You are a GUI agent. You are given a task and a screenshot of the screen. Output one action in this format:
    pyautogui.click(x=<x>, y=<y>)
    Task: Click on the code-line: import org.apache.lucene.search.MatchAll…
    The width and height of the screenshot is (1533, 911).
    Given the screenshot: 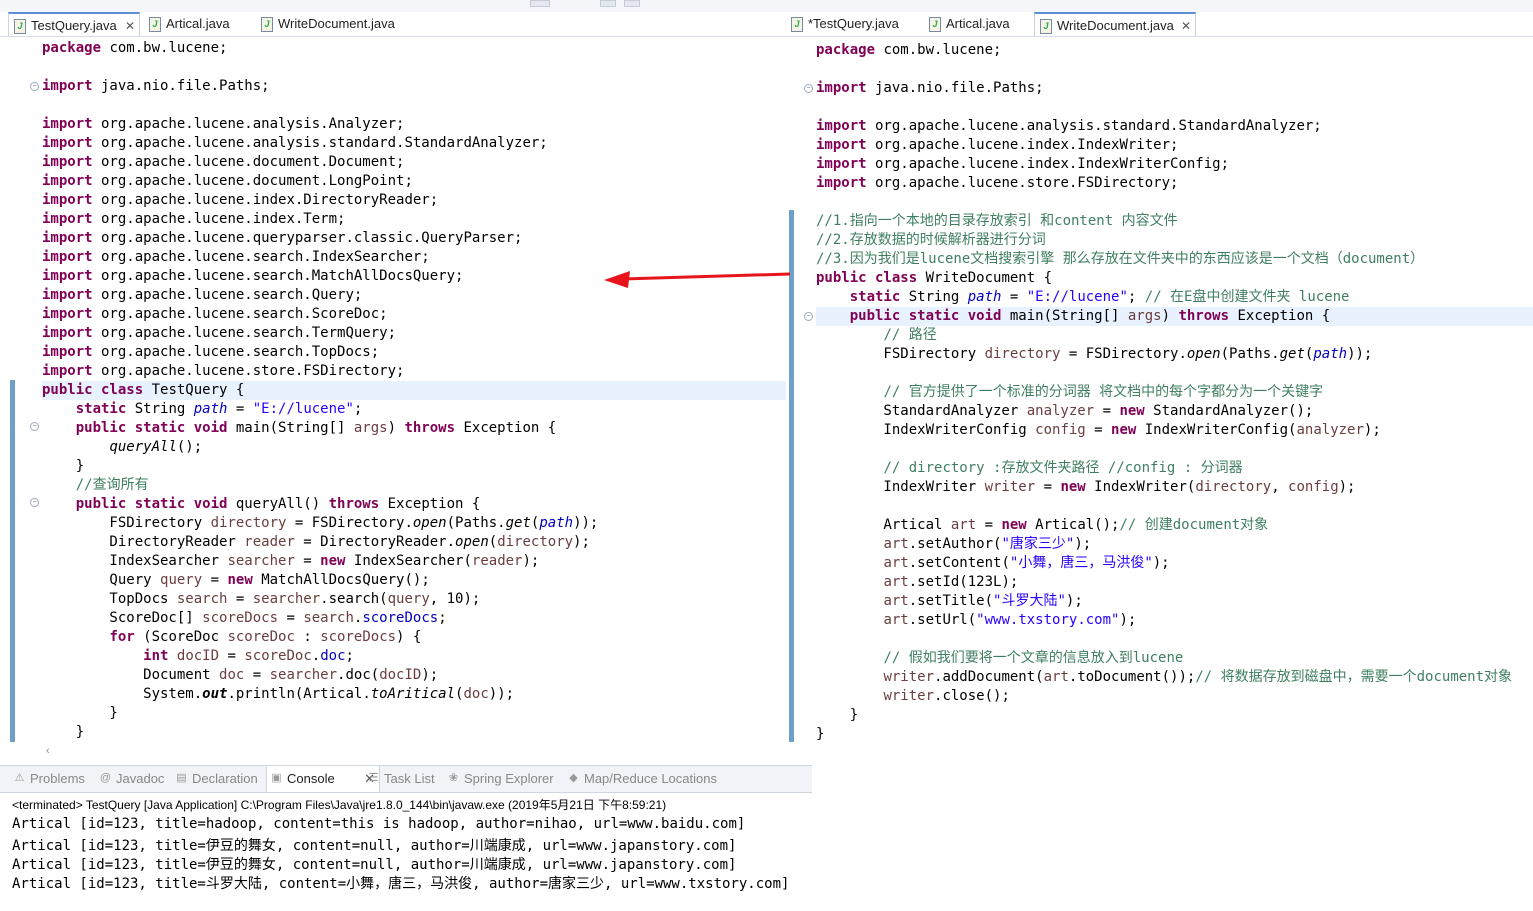 What is the action you would take?
    pyautogui.click(x=252, y=276)
    